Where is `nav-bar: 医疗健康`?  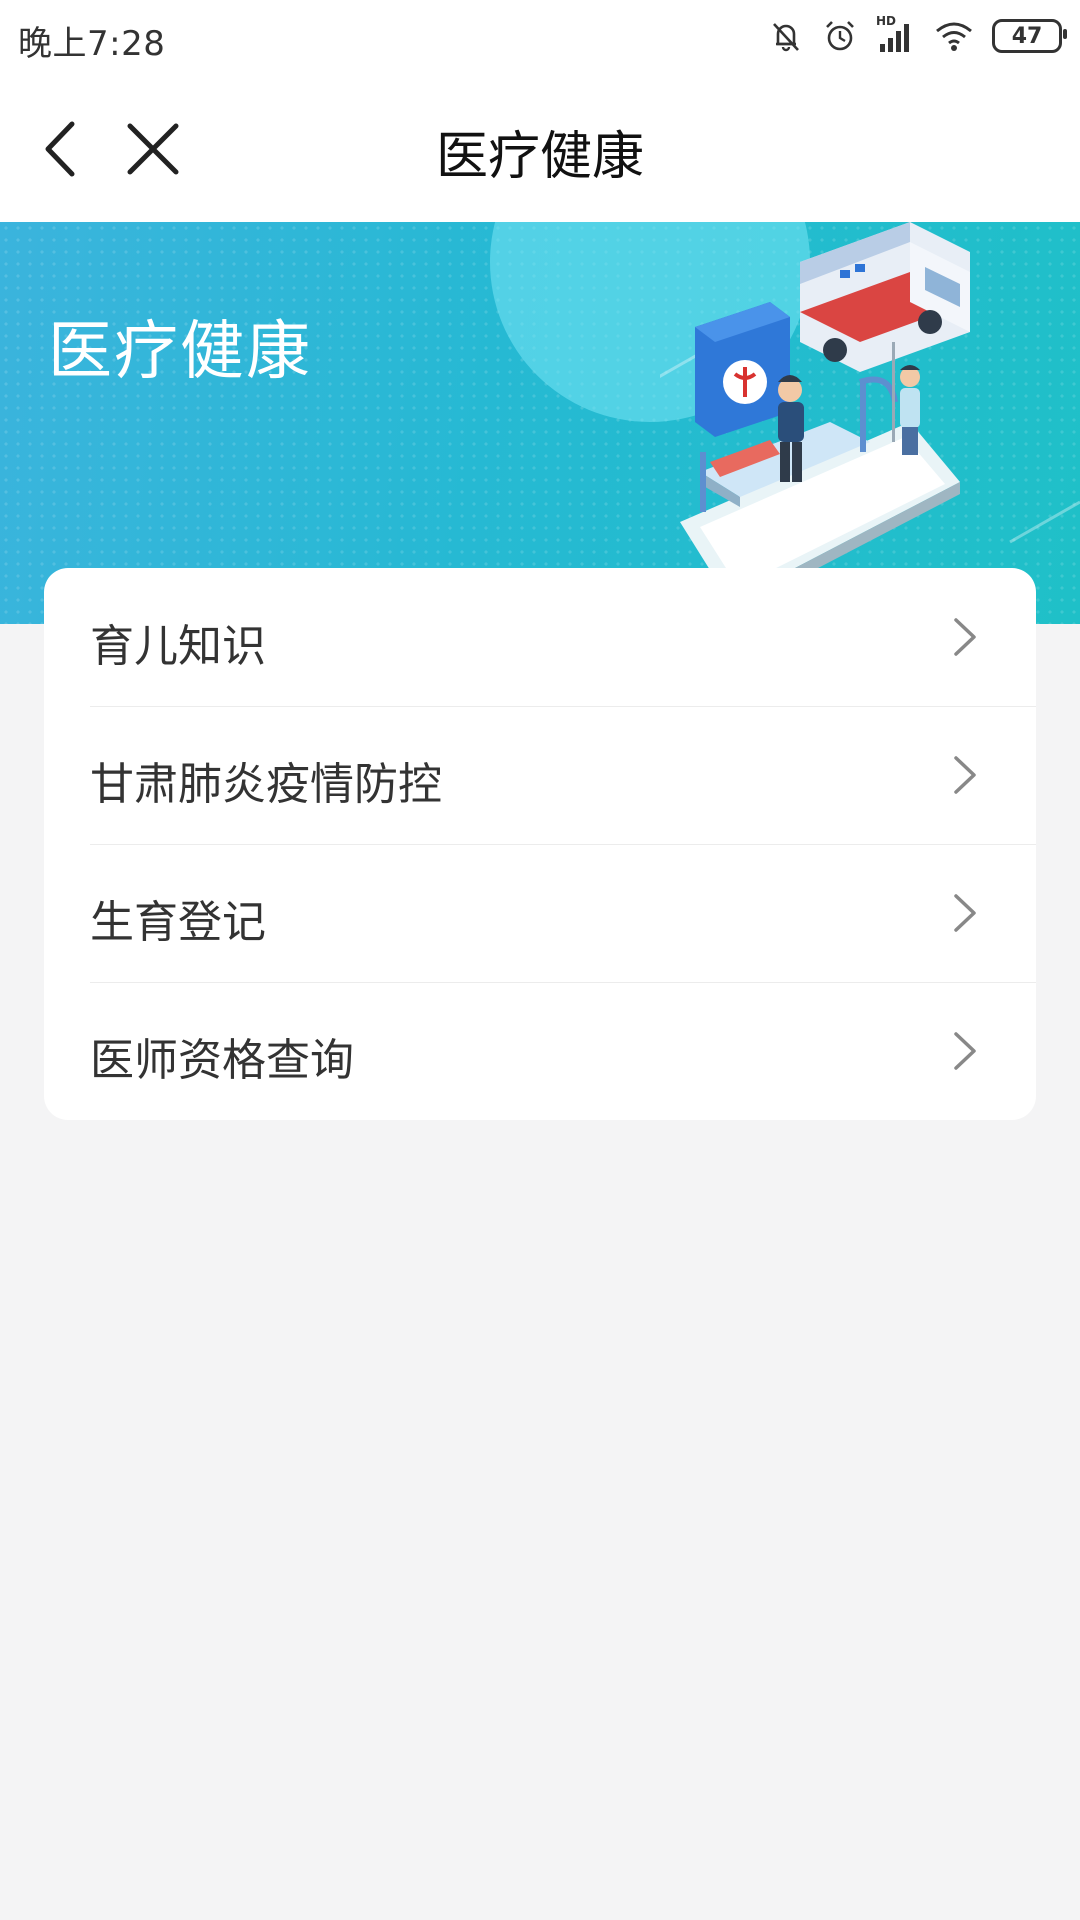
nav-bar: 医疗健康 is located at coordinates (540, 147).